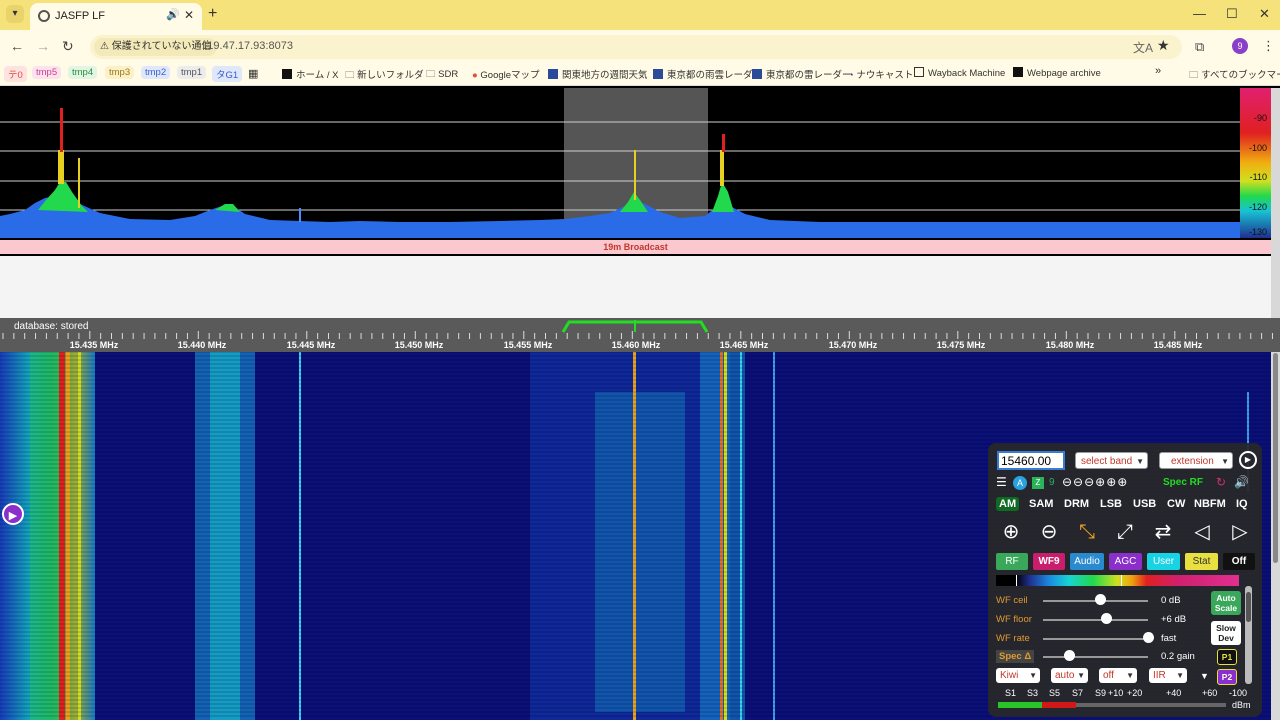  Describe the element at coordinates (598, 74) in the screenshot. I see `bookmark-item: 関東地方の週間天気` at that location.